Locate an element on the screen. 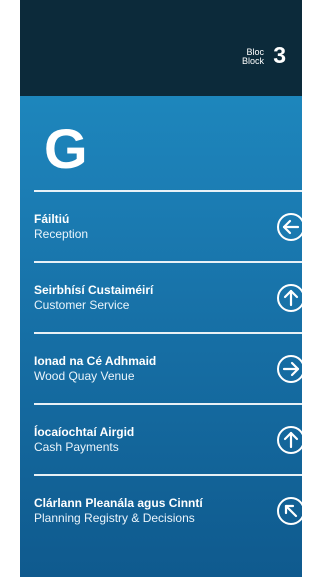 Image resolution: width=322 pixels, height=577 pixels. block-label: Bloc Block is located at coordinates (253, 57).